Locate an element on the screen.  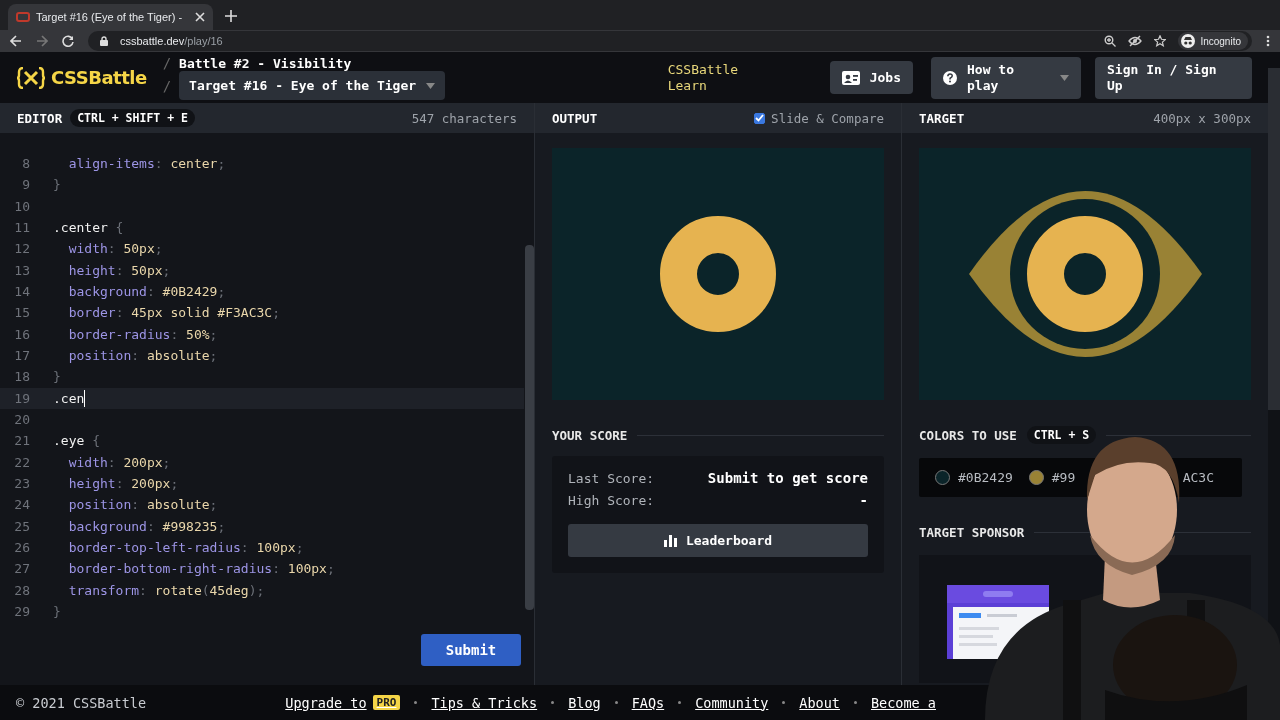
forward-icon is located at coordinates (42, 41).